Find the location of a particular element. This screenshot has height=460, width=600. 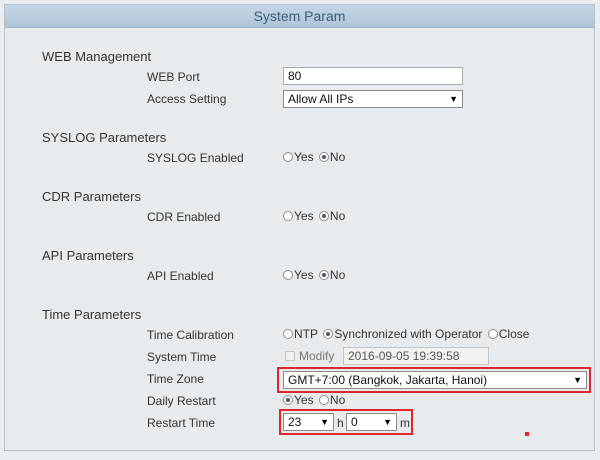

modify-group: Modify is located at coordinates (309, 356).